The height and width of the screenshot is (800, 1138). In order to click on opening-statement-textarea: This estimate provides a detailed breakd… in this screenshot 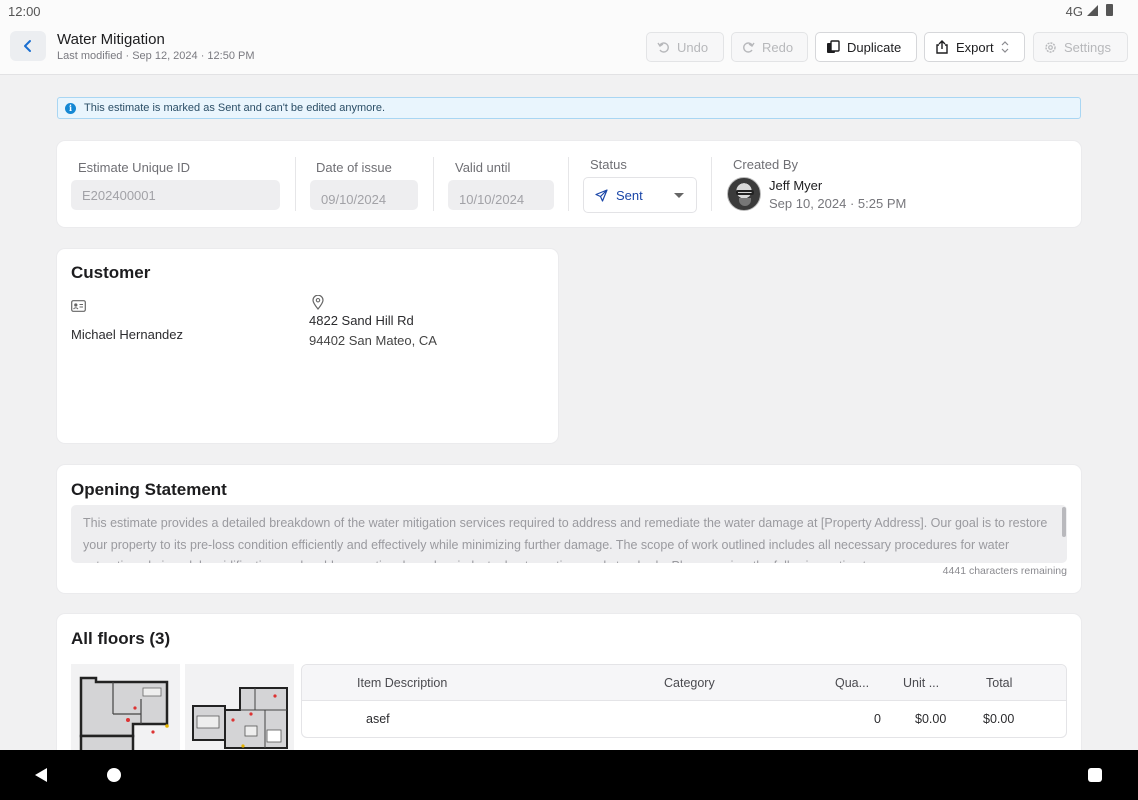, I will do `click(569, 534)`.